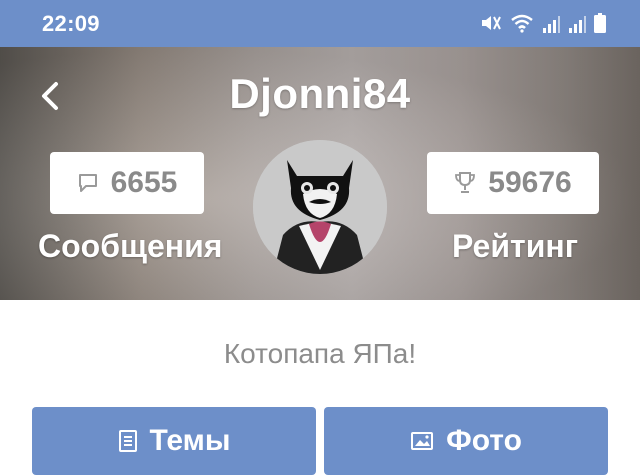 This screenshot has height=475, width=640. What do you see at coordinates (320, 93) in the screenshot?
I see `profile-username: Djonni84` at bounding box center [320, 93].